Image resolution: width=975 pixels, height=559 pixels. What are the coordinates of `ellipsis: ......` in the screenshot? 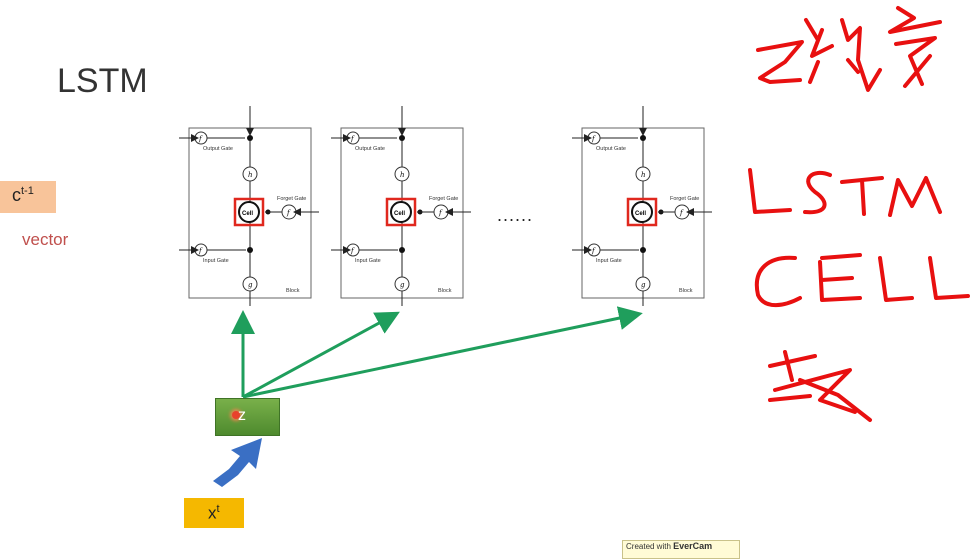 It's located at (515, 215).